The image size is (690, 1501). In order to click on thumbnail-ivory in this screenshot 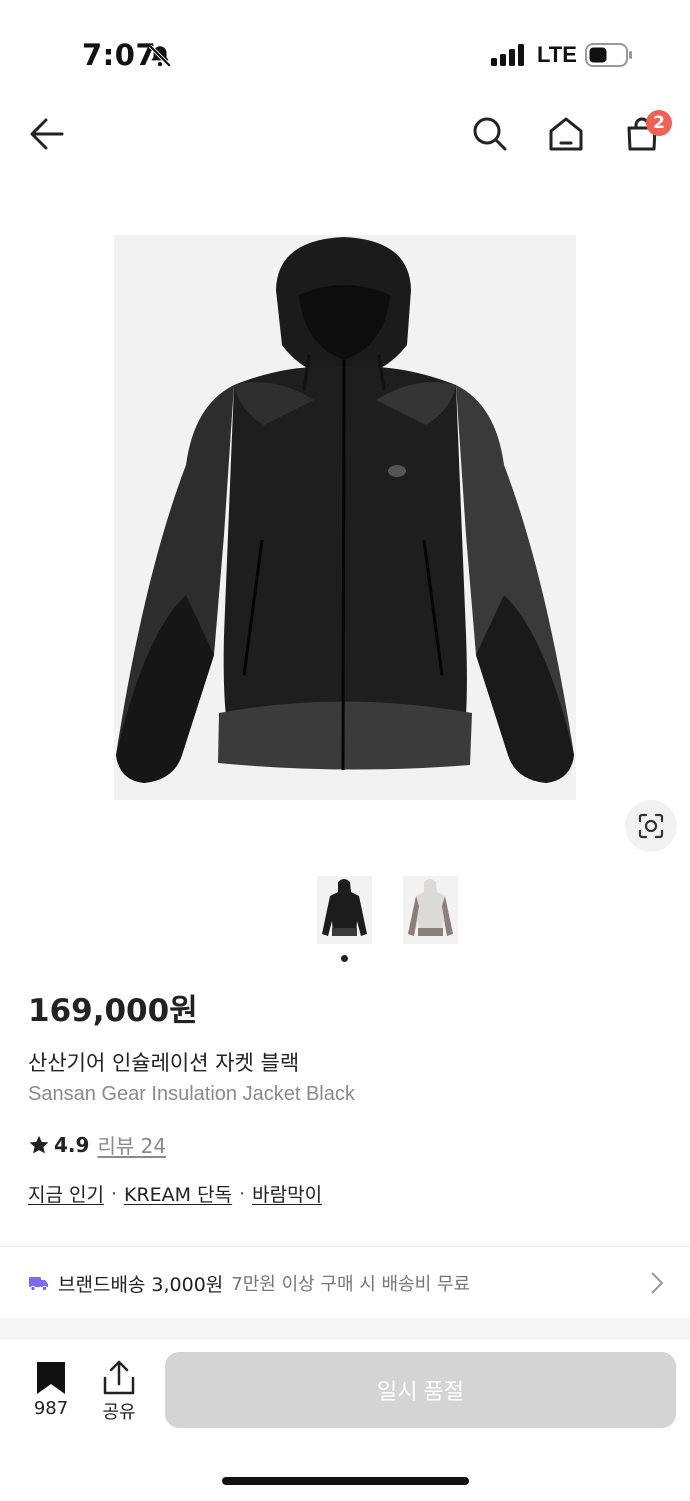, I will do `click(430, 910)`.